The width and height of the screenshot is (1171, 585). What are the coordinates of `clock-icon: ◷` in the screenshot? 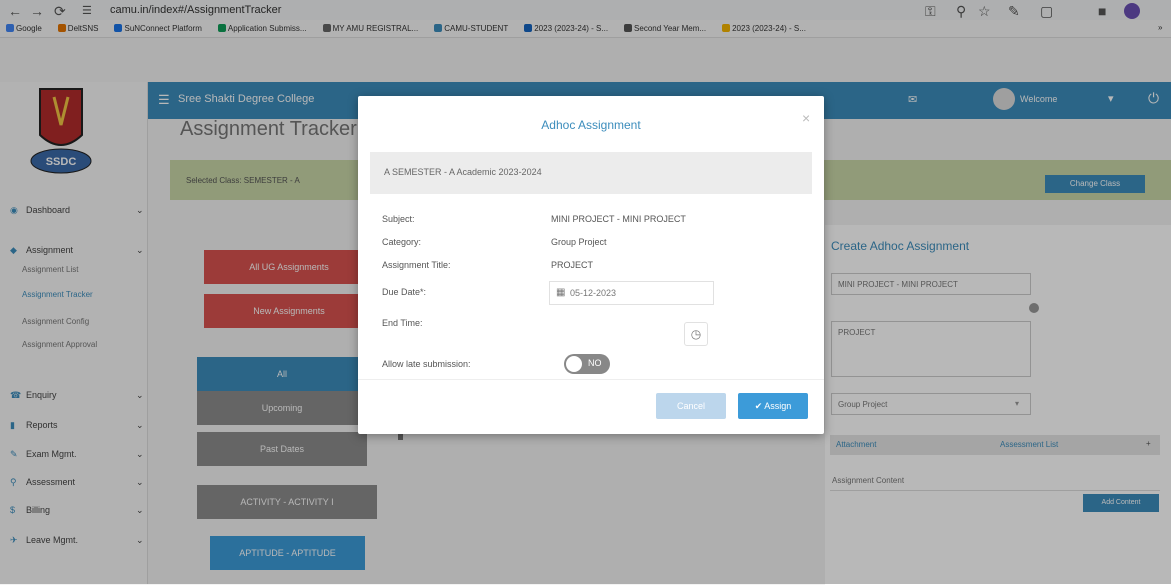 It's located at (696, 334).